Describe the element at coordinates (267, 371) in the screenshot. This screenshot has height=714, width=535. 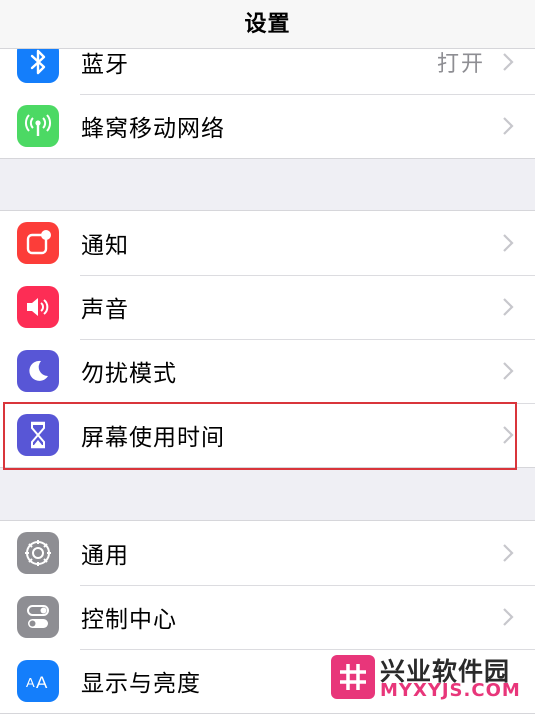
I see `settings-row-do-not-disturb: 勿扰模式` at that location.